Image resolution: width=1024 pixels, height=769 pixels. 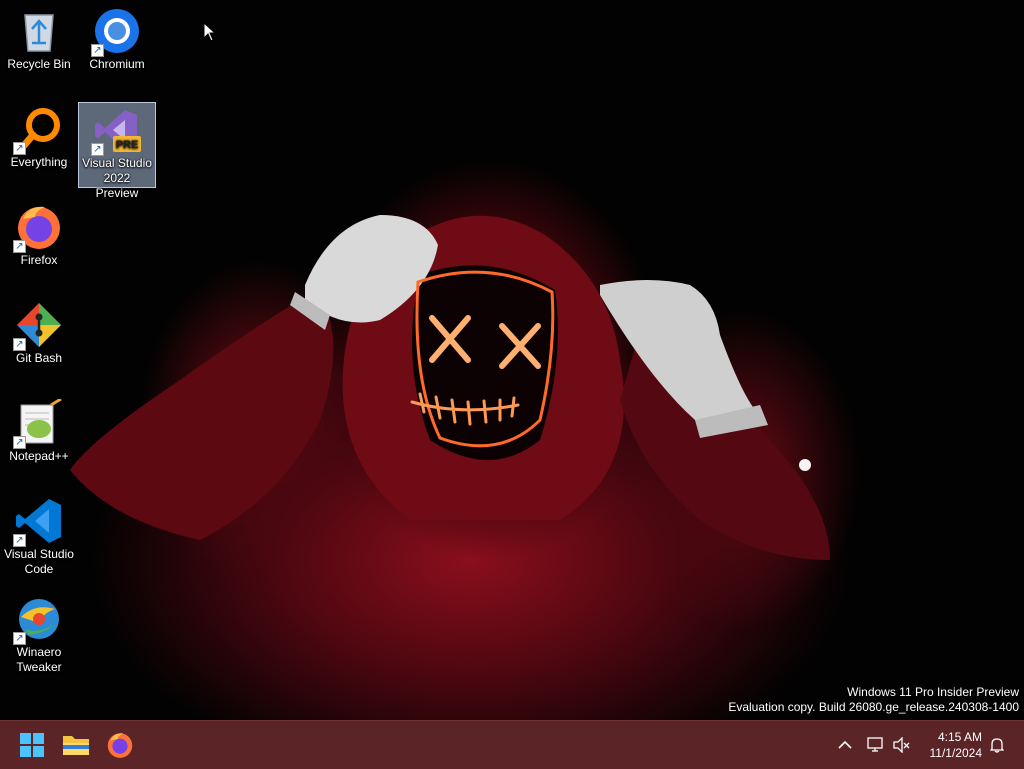 I want to click on preview-badge: PRE, so click(x=127, y=145).